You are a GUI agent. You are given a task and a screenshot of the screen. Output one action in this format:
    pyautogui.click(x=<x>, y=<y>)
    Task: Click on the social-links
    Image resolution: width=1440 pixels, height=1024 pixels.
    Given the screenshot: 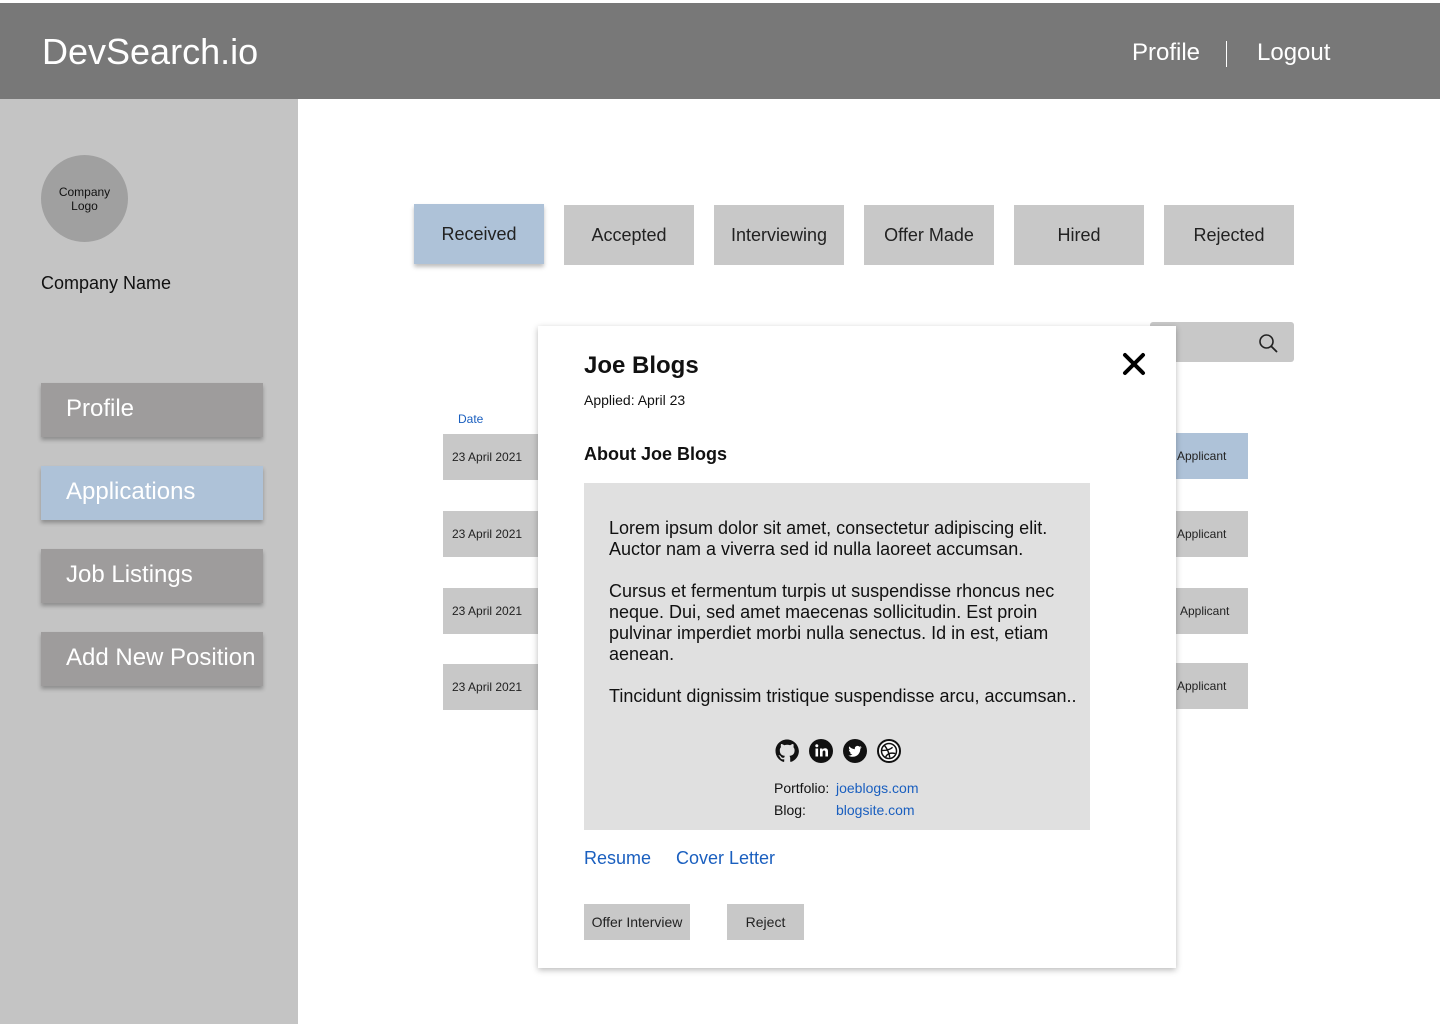 What is the action you would take?
    pyautogui.click(x=838, y=751)
    